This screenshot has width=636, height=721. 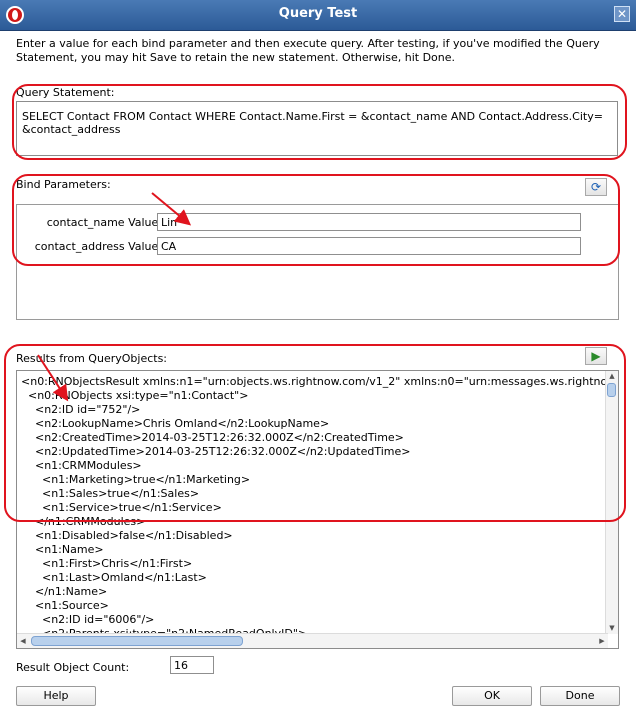 I want to click on help-button: Help, so click(x=56, y=696).